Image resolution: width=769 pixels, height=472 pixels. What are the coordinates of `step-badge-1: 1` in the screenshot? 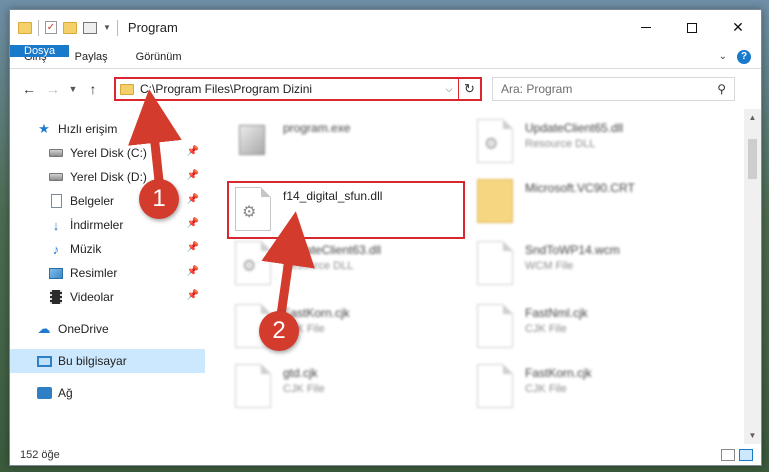 It's located at (159, 199).